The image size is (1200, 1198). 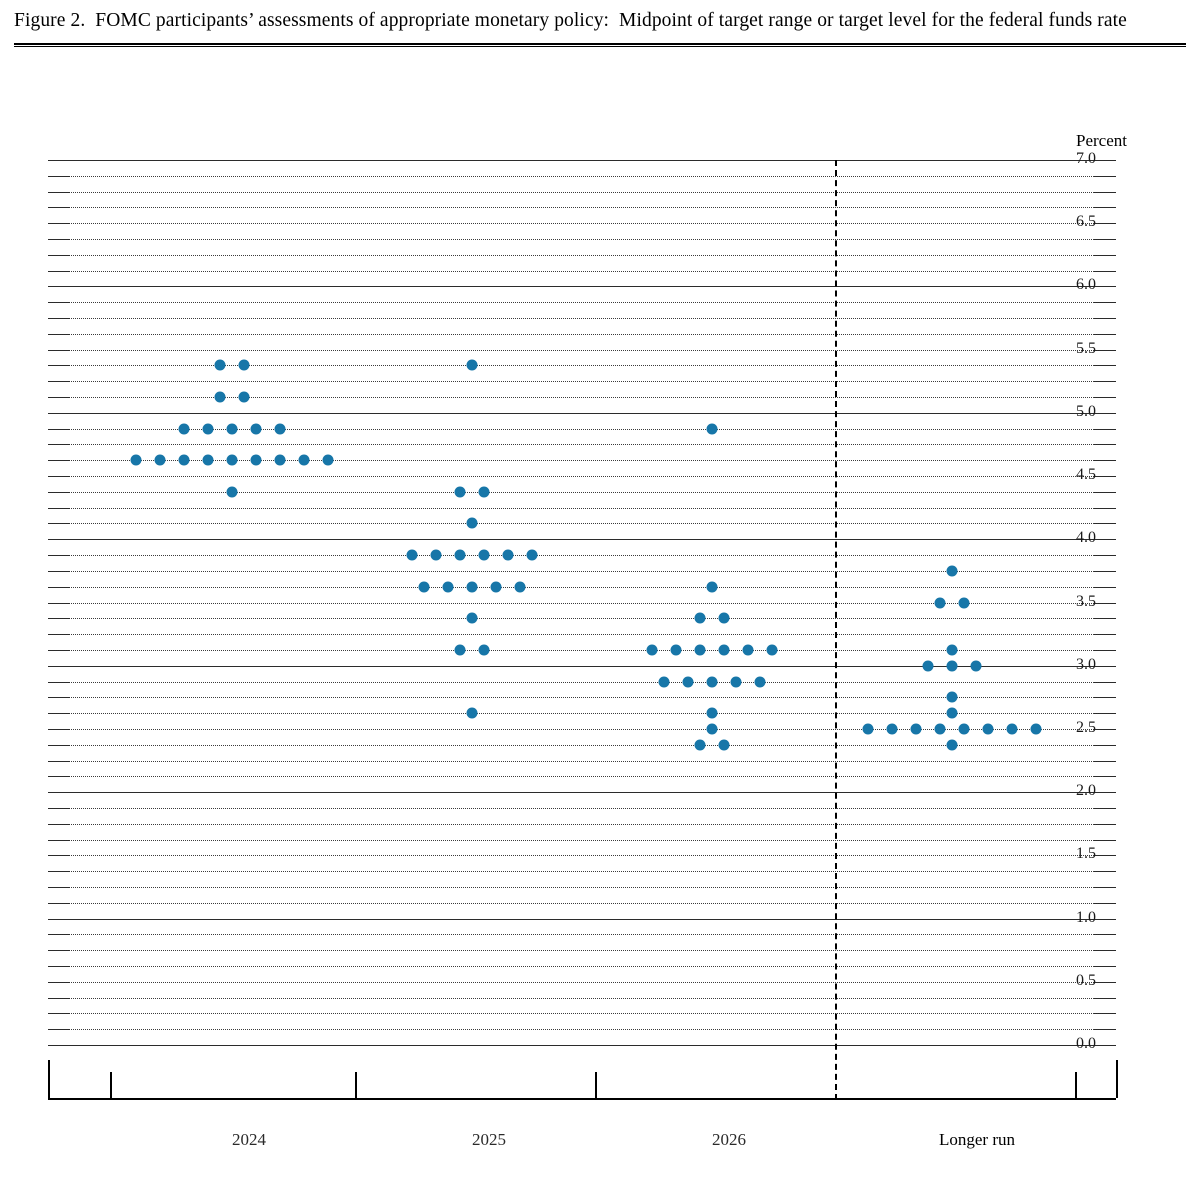 I want to click on x-axis-line, so click(x=582, y=1099).